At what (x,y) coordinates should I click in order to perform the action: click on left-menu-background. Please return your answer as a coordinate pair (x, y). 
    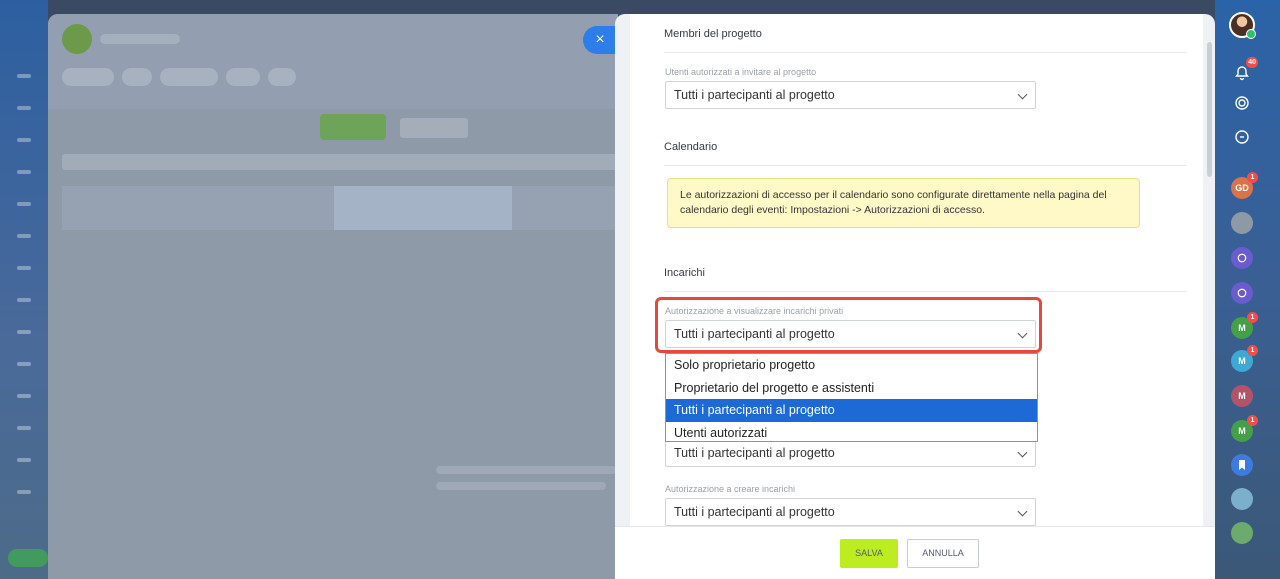
    Looking at the image, I should click on (24, 289).